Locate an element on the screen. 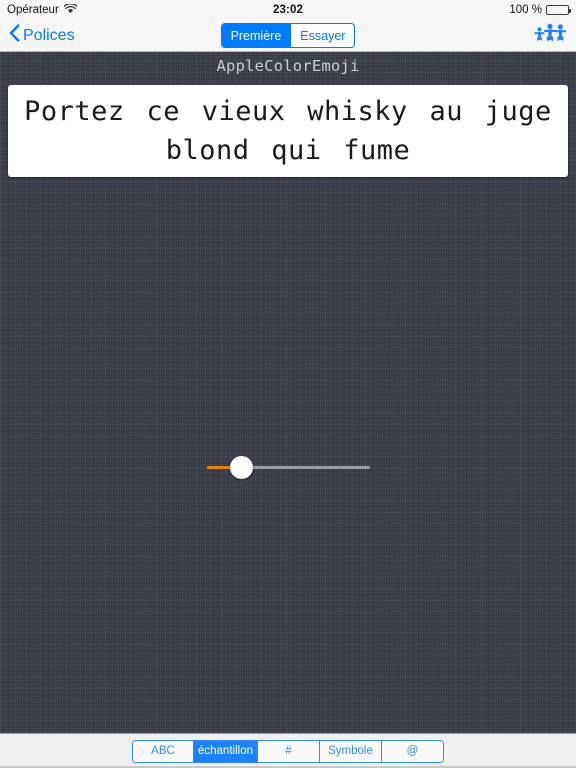 Image resolution: width=576 pixels, height=768 pixels. status-bar-left: Opérateur is located at coordinates (42, 9).